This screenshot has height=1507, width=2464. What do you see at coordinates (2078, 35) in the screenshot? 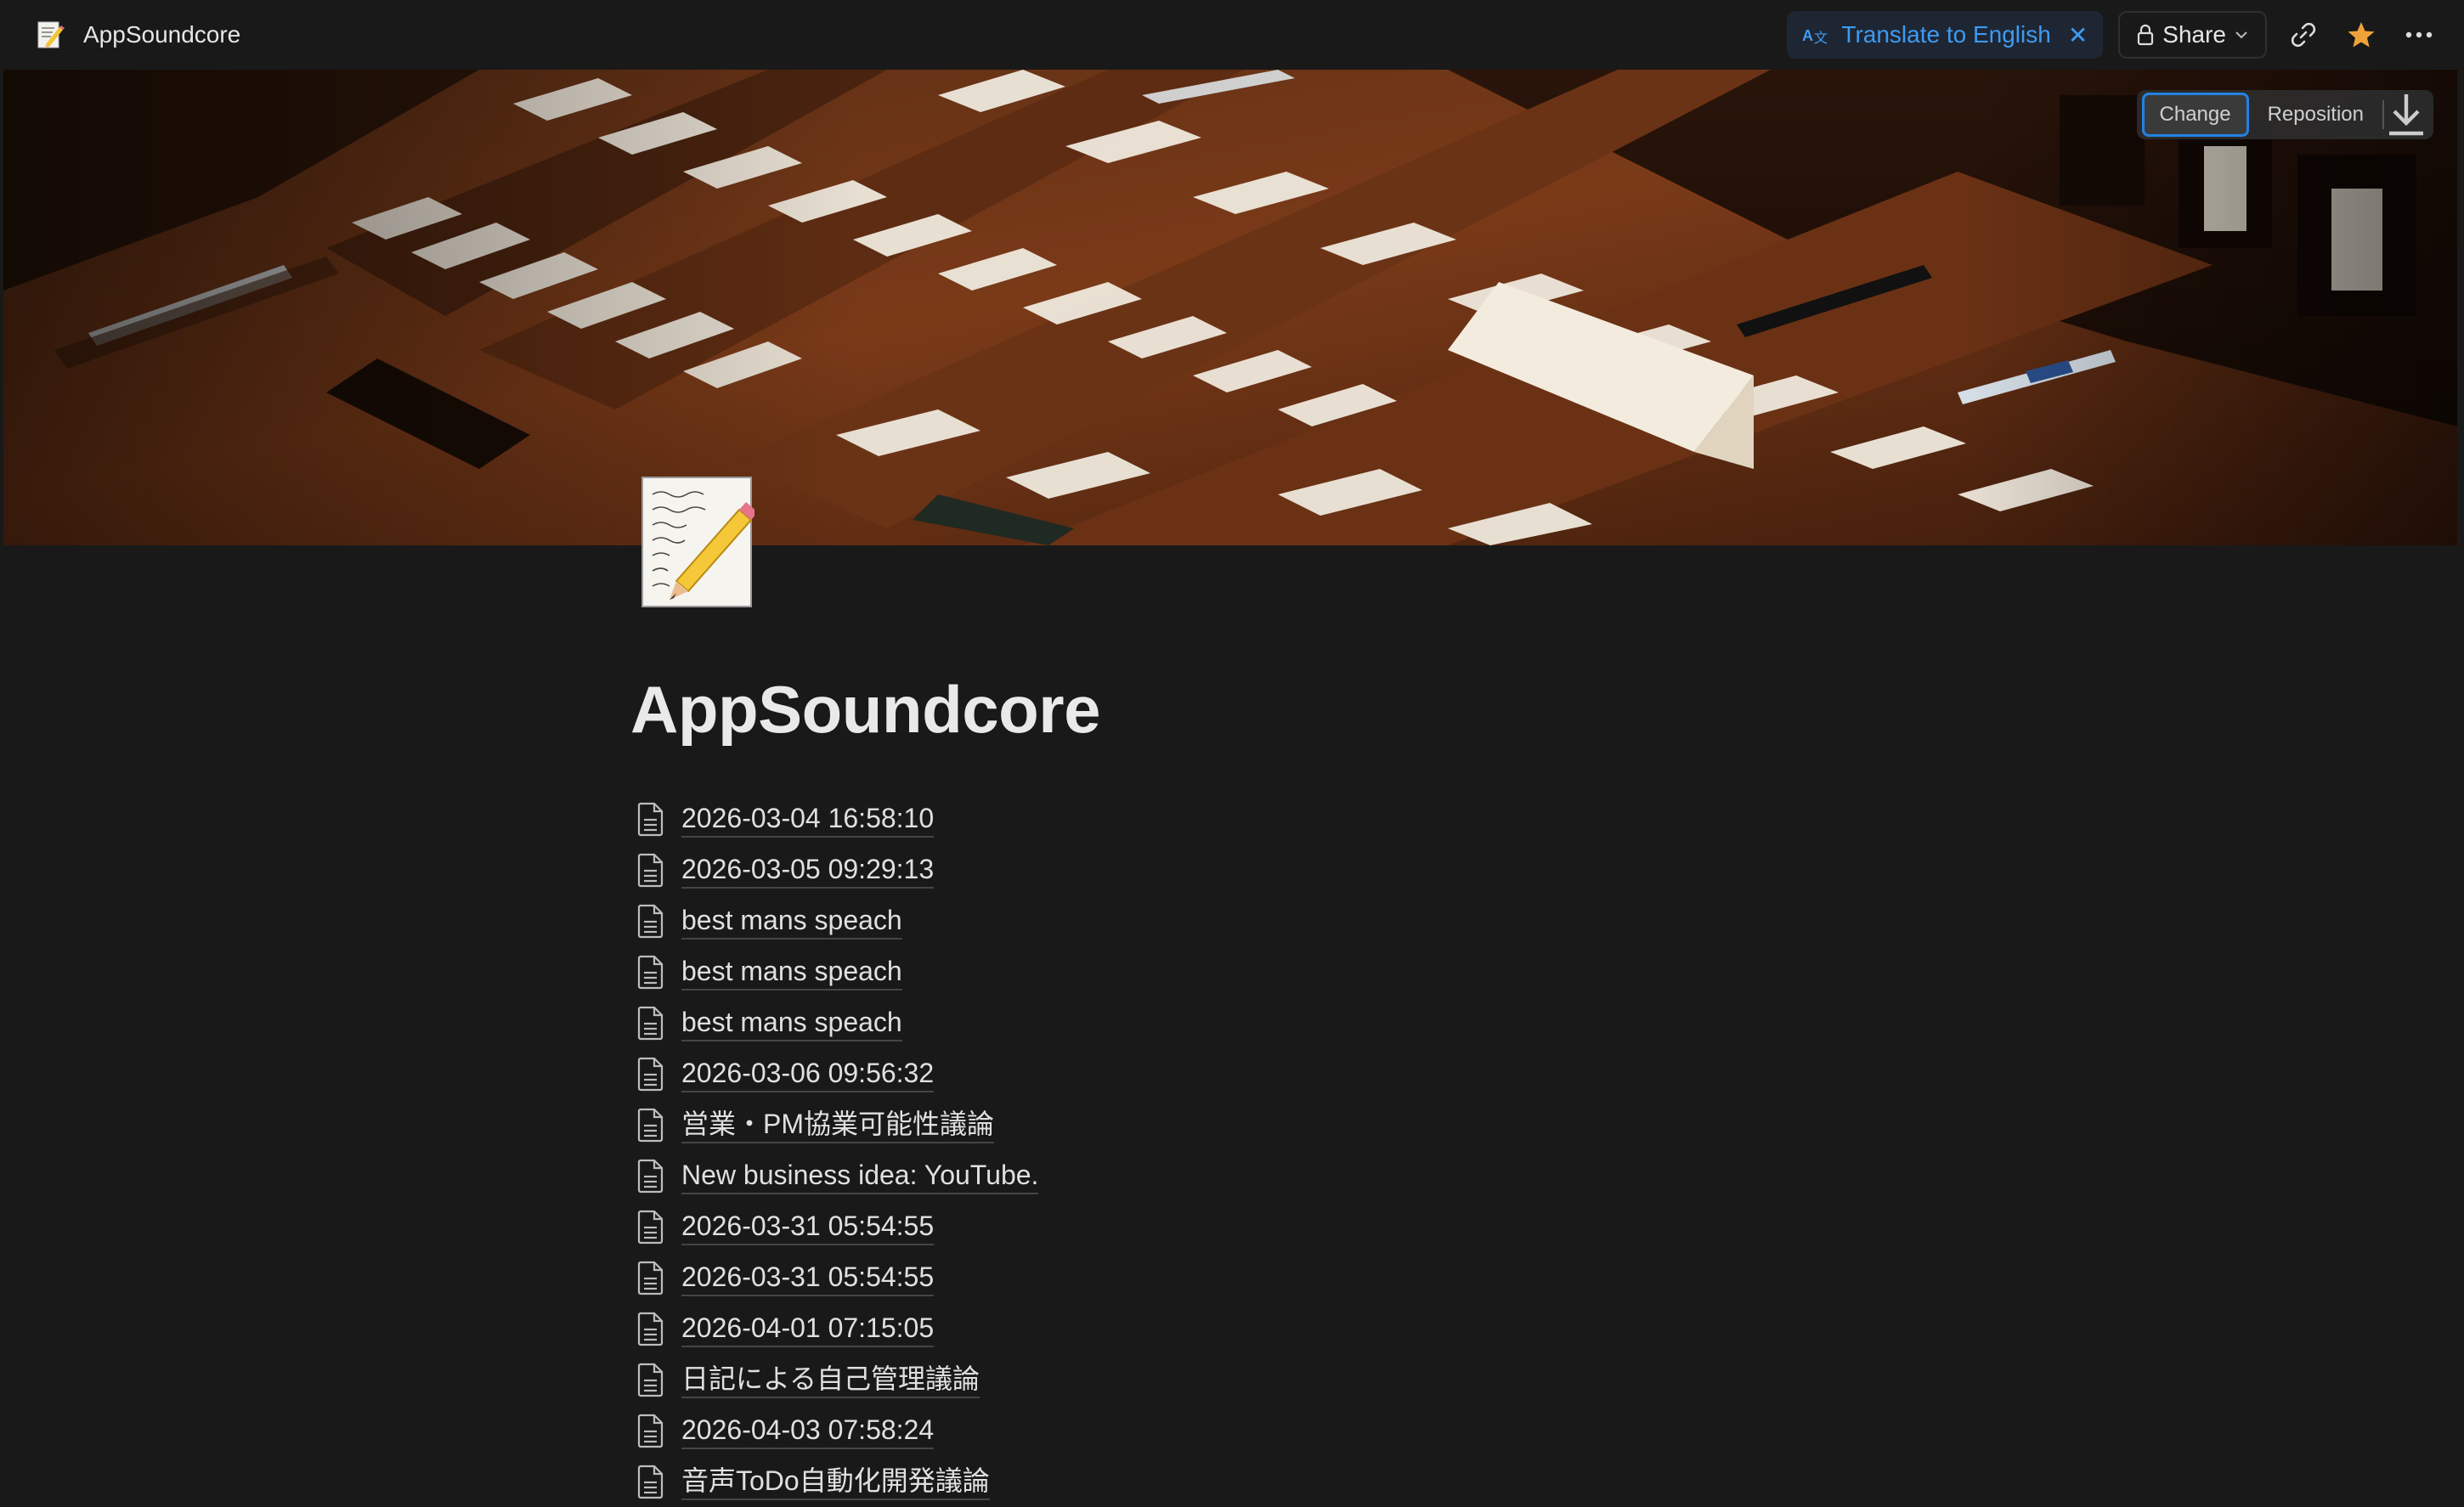
I see `close-icon: ✕` at bounding box center [2078, 35].